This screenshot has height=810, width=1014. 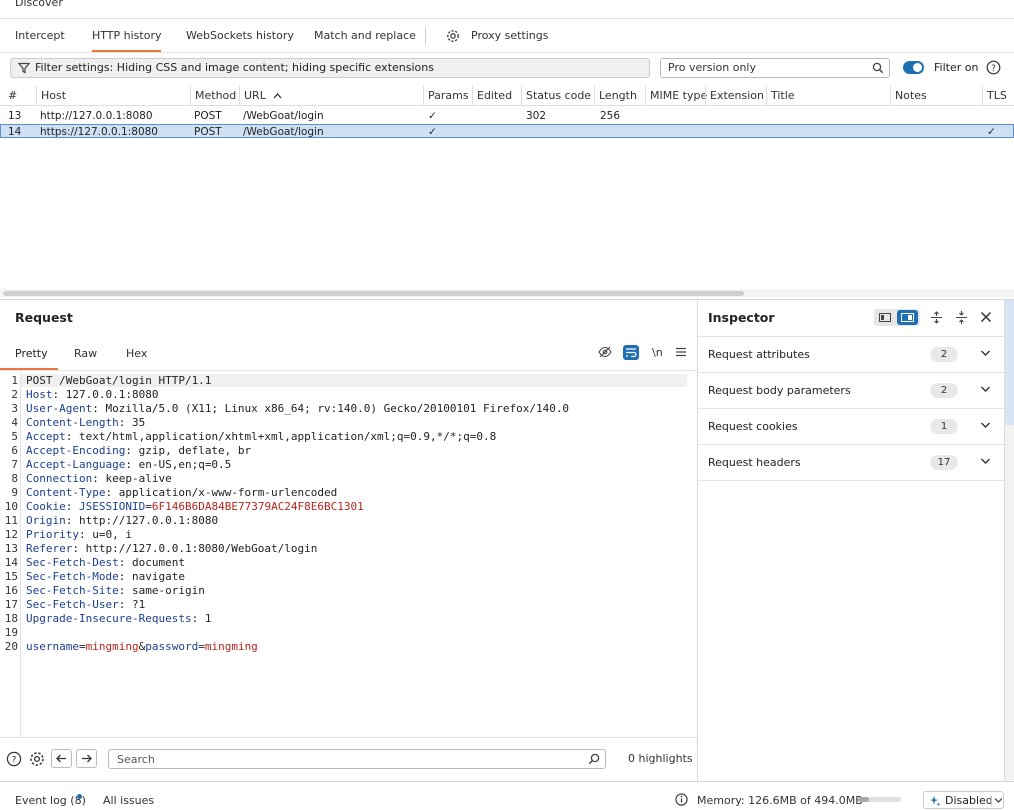 I want to click on request-search-input: Search, so click(x=357, y=759).